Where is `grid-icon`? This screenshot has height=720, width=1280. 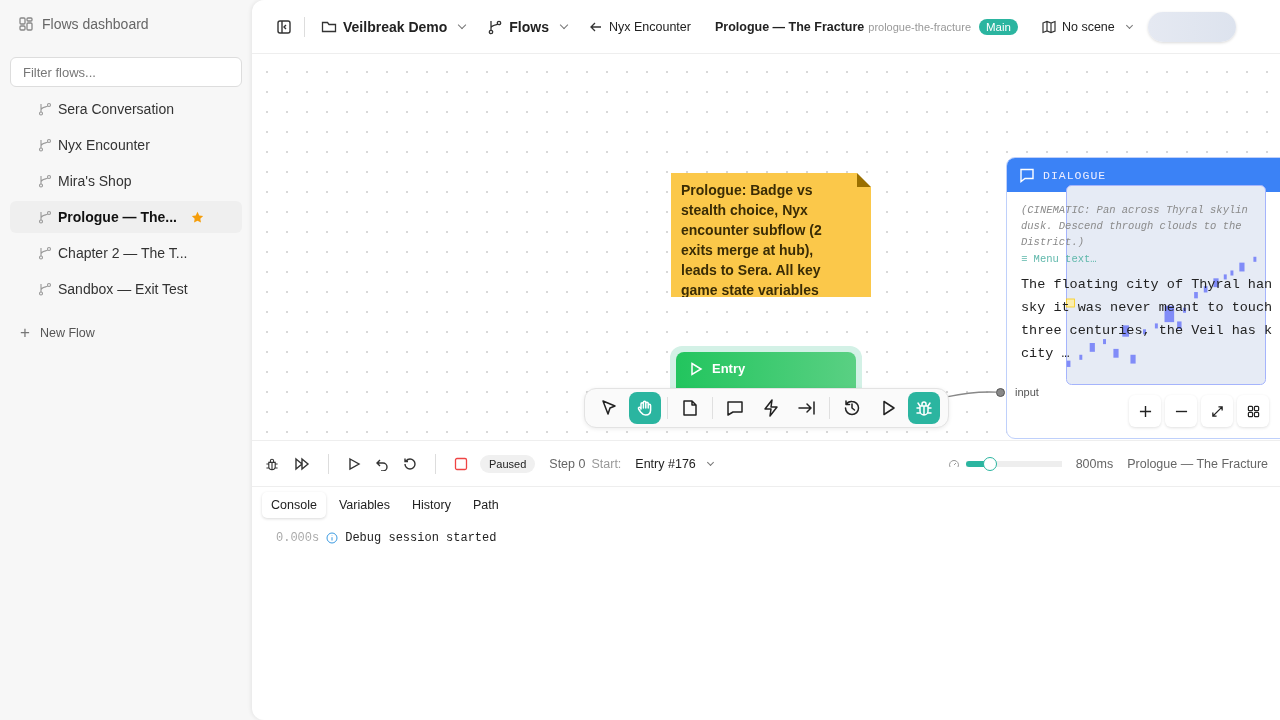
grid-icon is located at coordinates (1253, 411).